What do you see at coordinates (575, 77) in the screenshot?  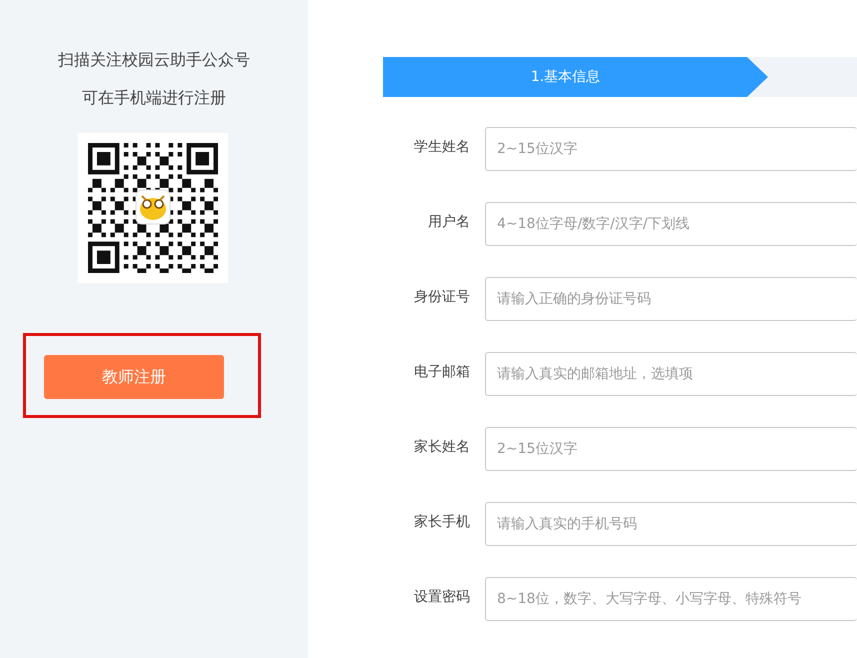 I see `step-tab: 1.基本信息` at bounding box center [575, 77].